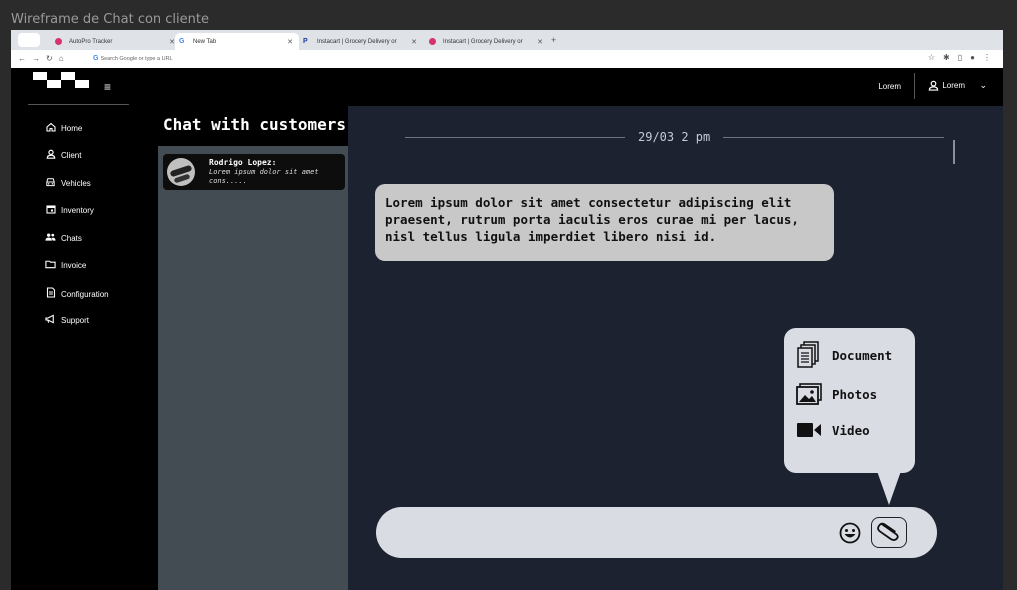  I want to click on photos-icon, so click(809, 394).